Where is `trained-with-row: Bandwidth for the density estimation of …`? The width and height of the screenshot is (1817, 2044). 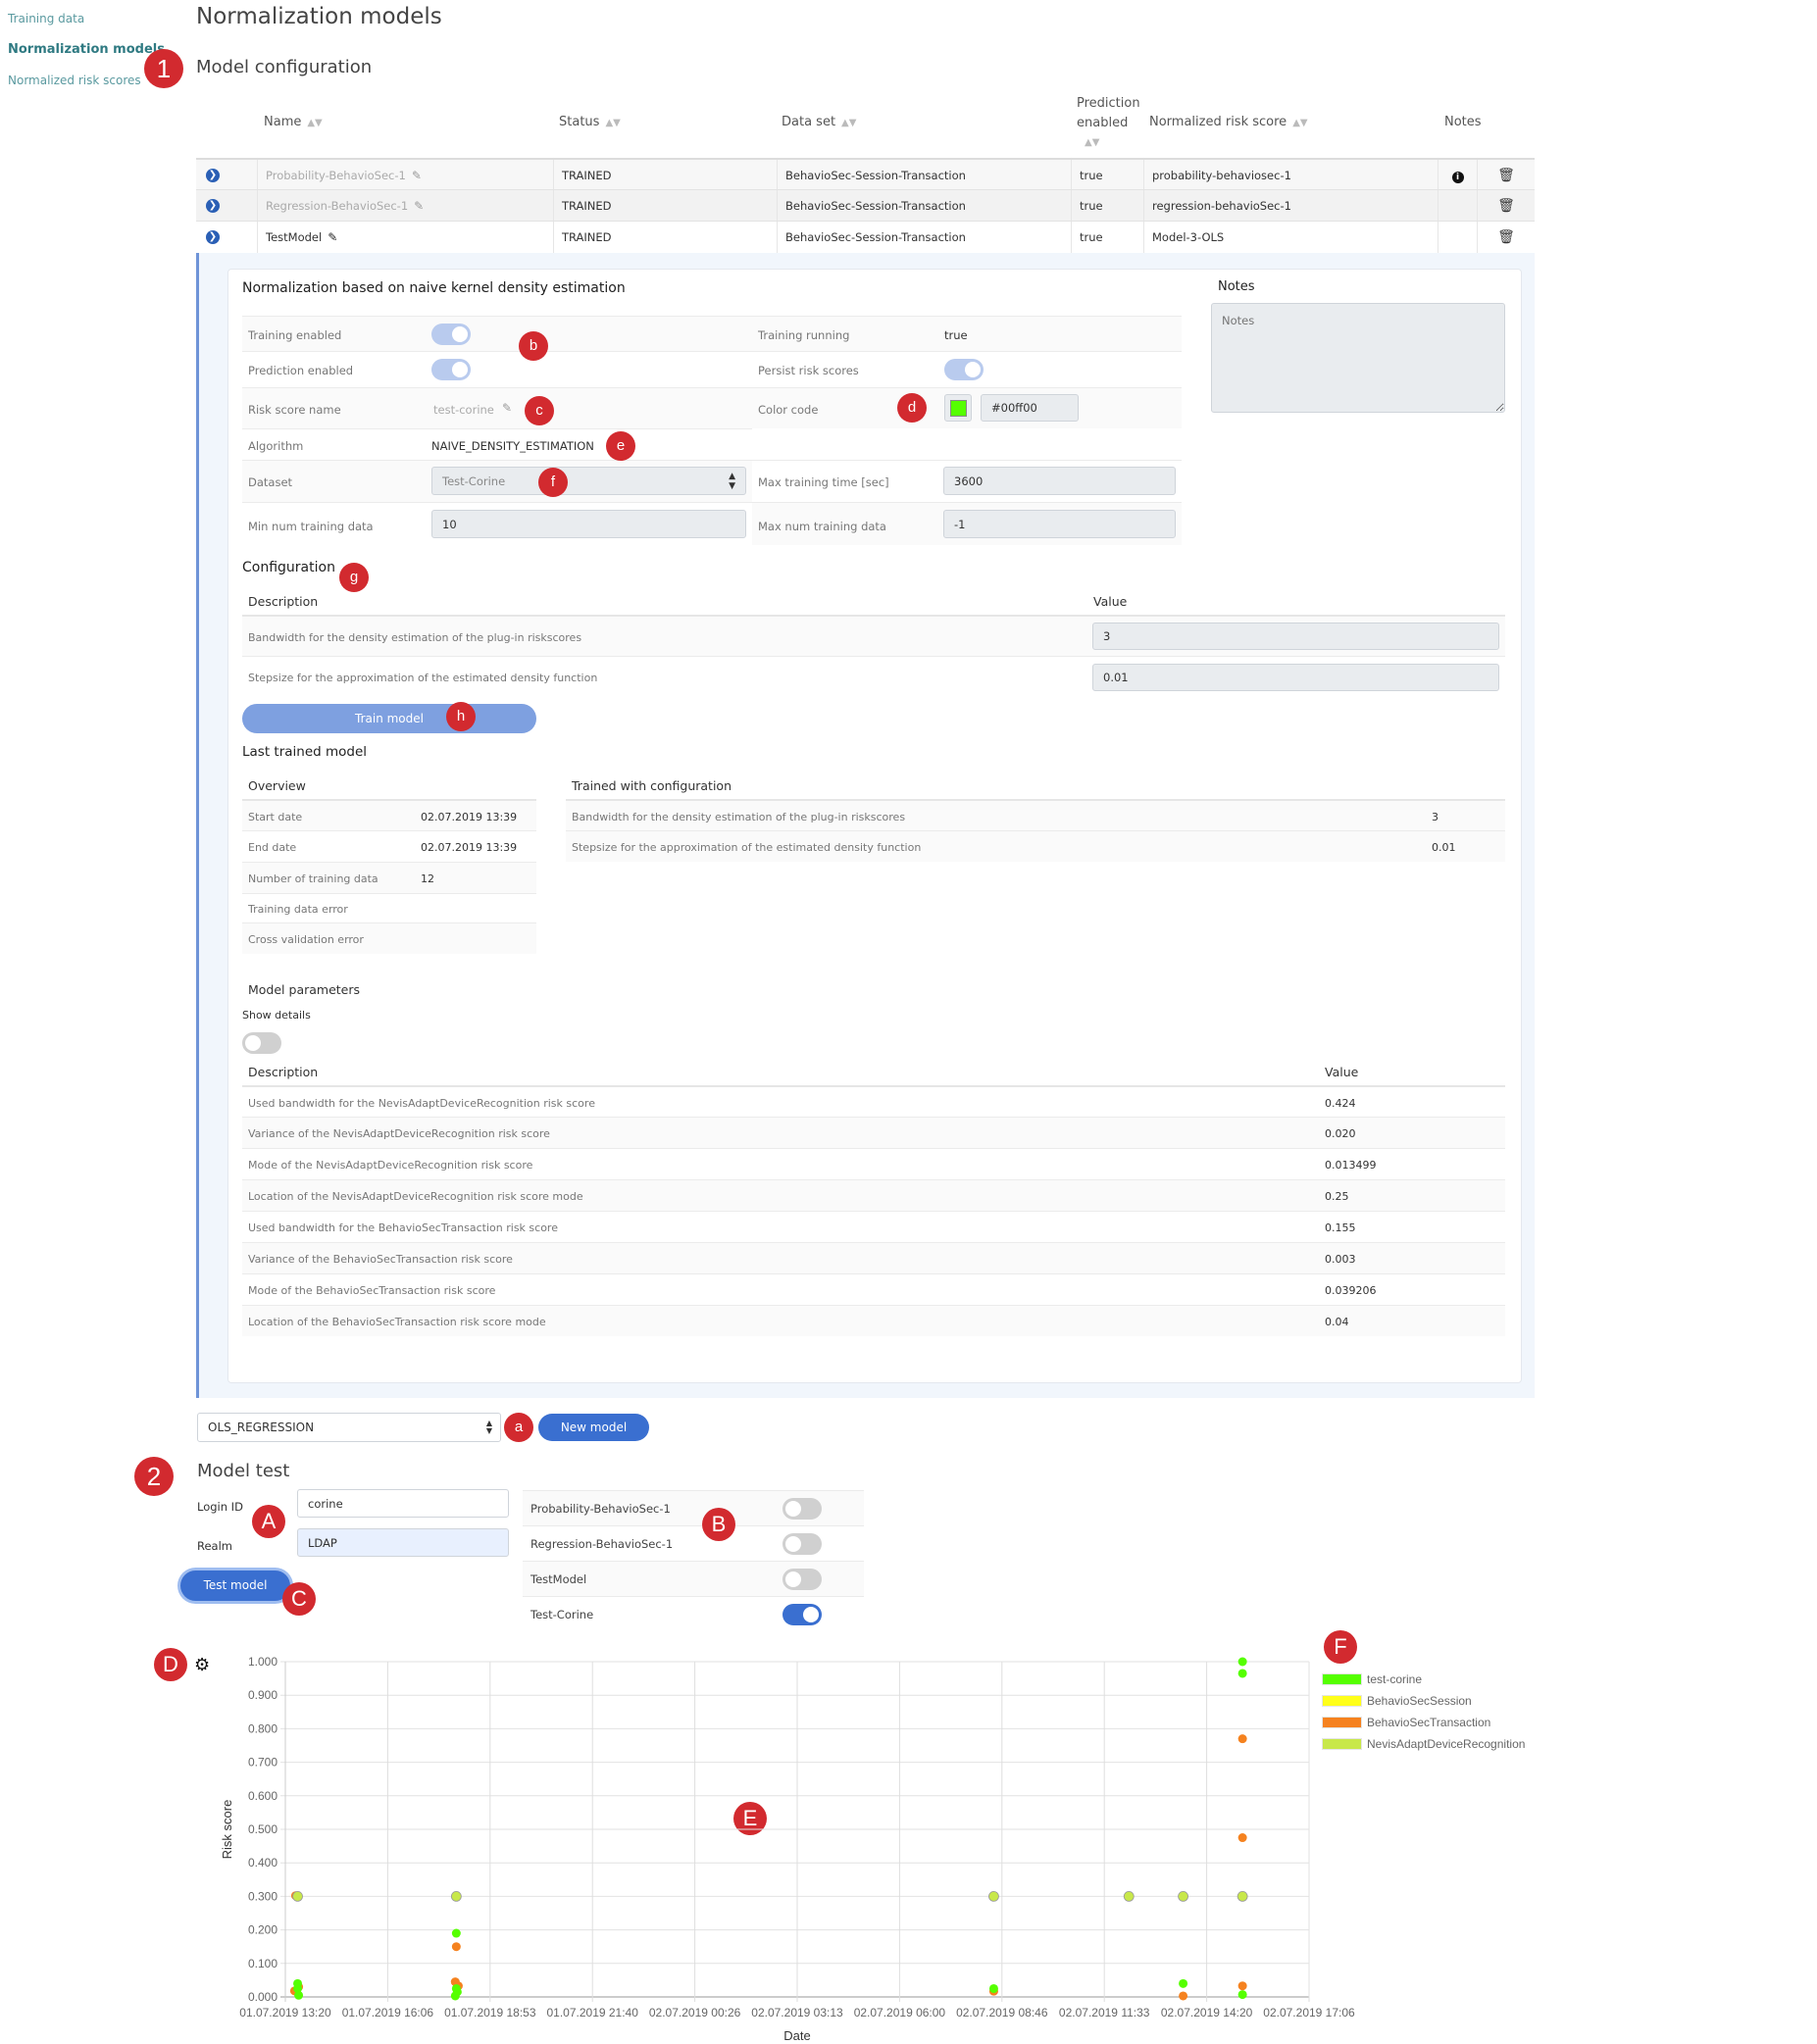
trained-with-row: Bandwidth for the density estimation of … is located at coordinates (1035, 815).